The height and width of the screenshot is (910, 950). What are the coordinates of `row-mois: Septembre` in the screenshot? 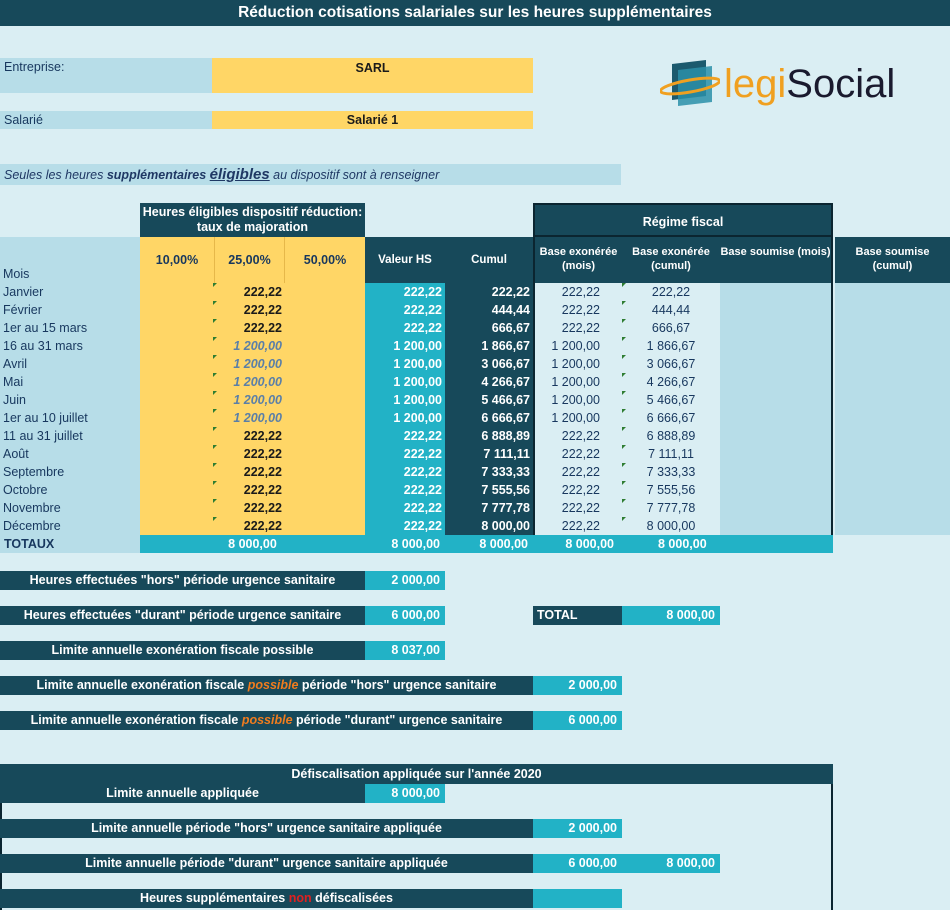 It's located at (34, 472).